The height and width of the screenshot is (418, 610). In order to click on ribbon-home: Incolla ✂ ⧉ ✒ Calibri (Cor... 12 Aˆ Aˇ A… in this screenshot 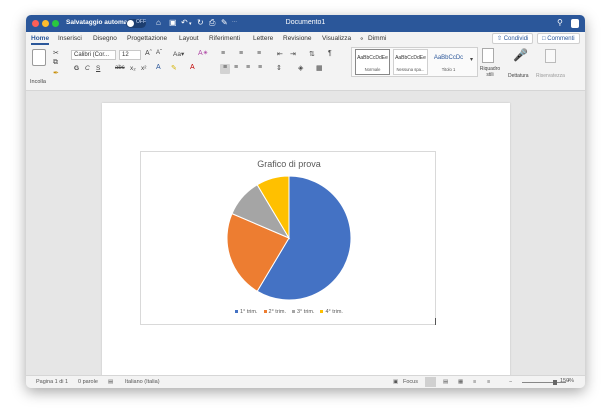, I will do `click(305, 68)`.